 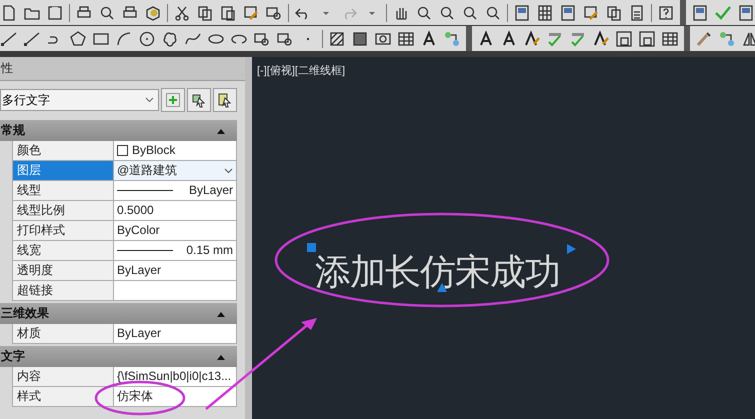 I want to click on value-text: ByBlock, so click(x=154, y=150).